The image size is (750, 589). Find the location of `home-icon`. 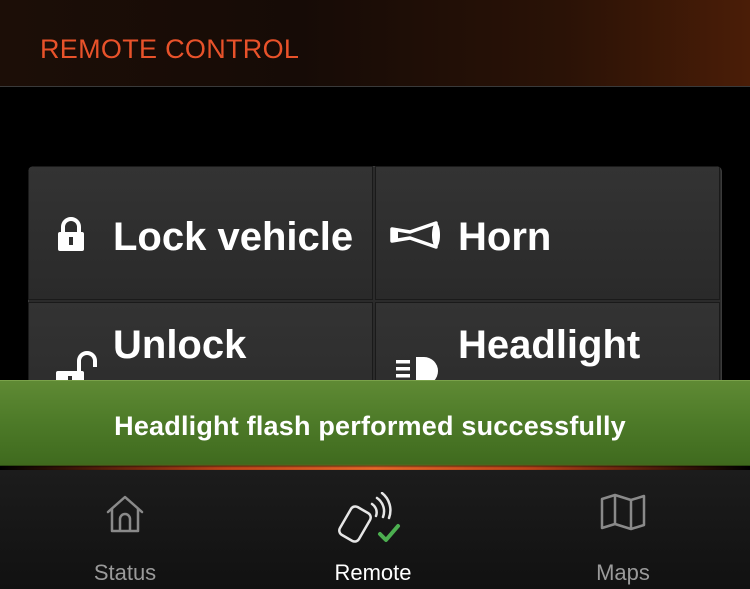

home-icon is located at coordinates (125, 516).